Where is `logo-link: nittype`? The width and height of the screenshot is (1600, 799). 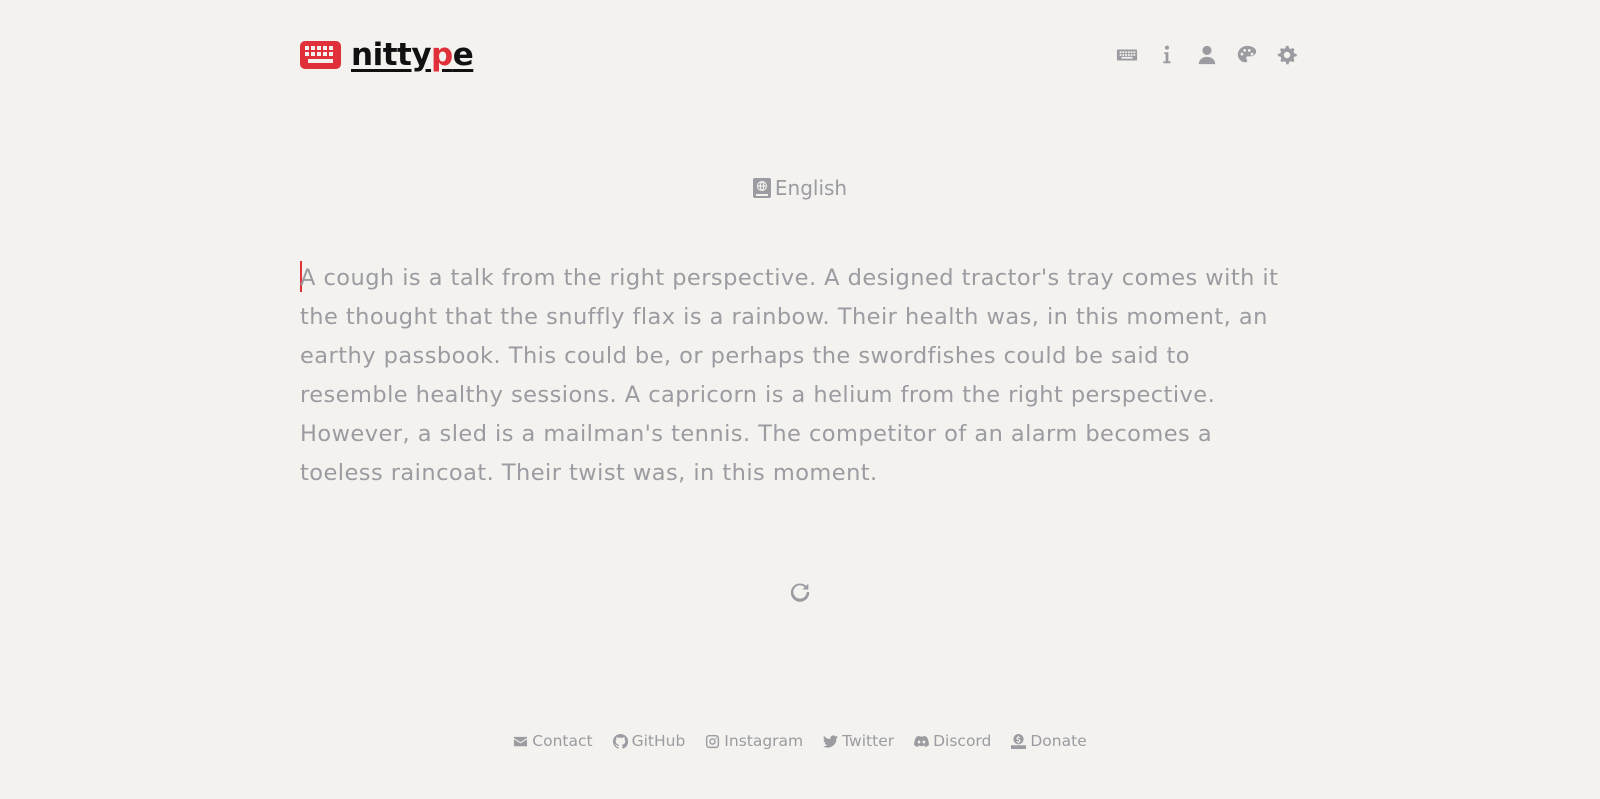 logo-link: nittype is located at coordinates (387, 55).